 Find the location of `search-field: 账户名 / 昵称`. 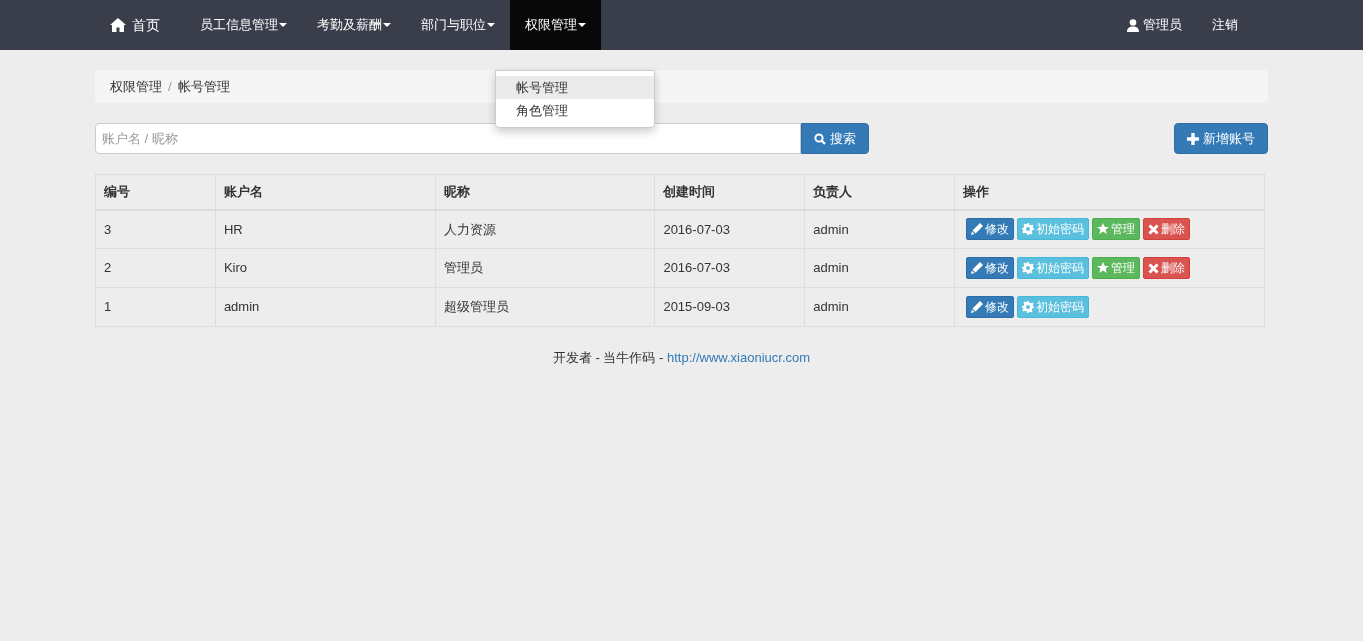

search-field: 账户名 / 昵称 is located at coordinates (448, 138).